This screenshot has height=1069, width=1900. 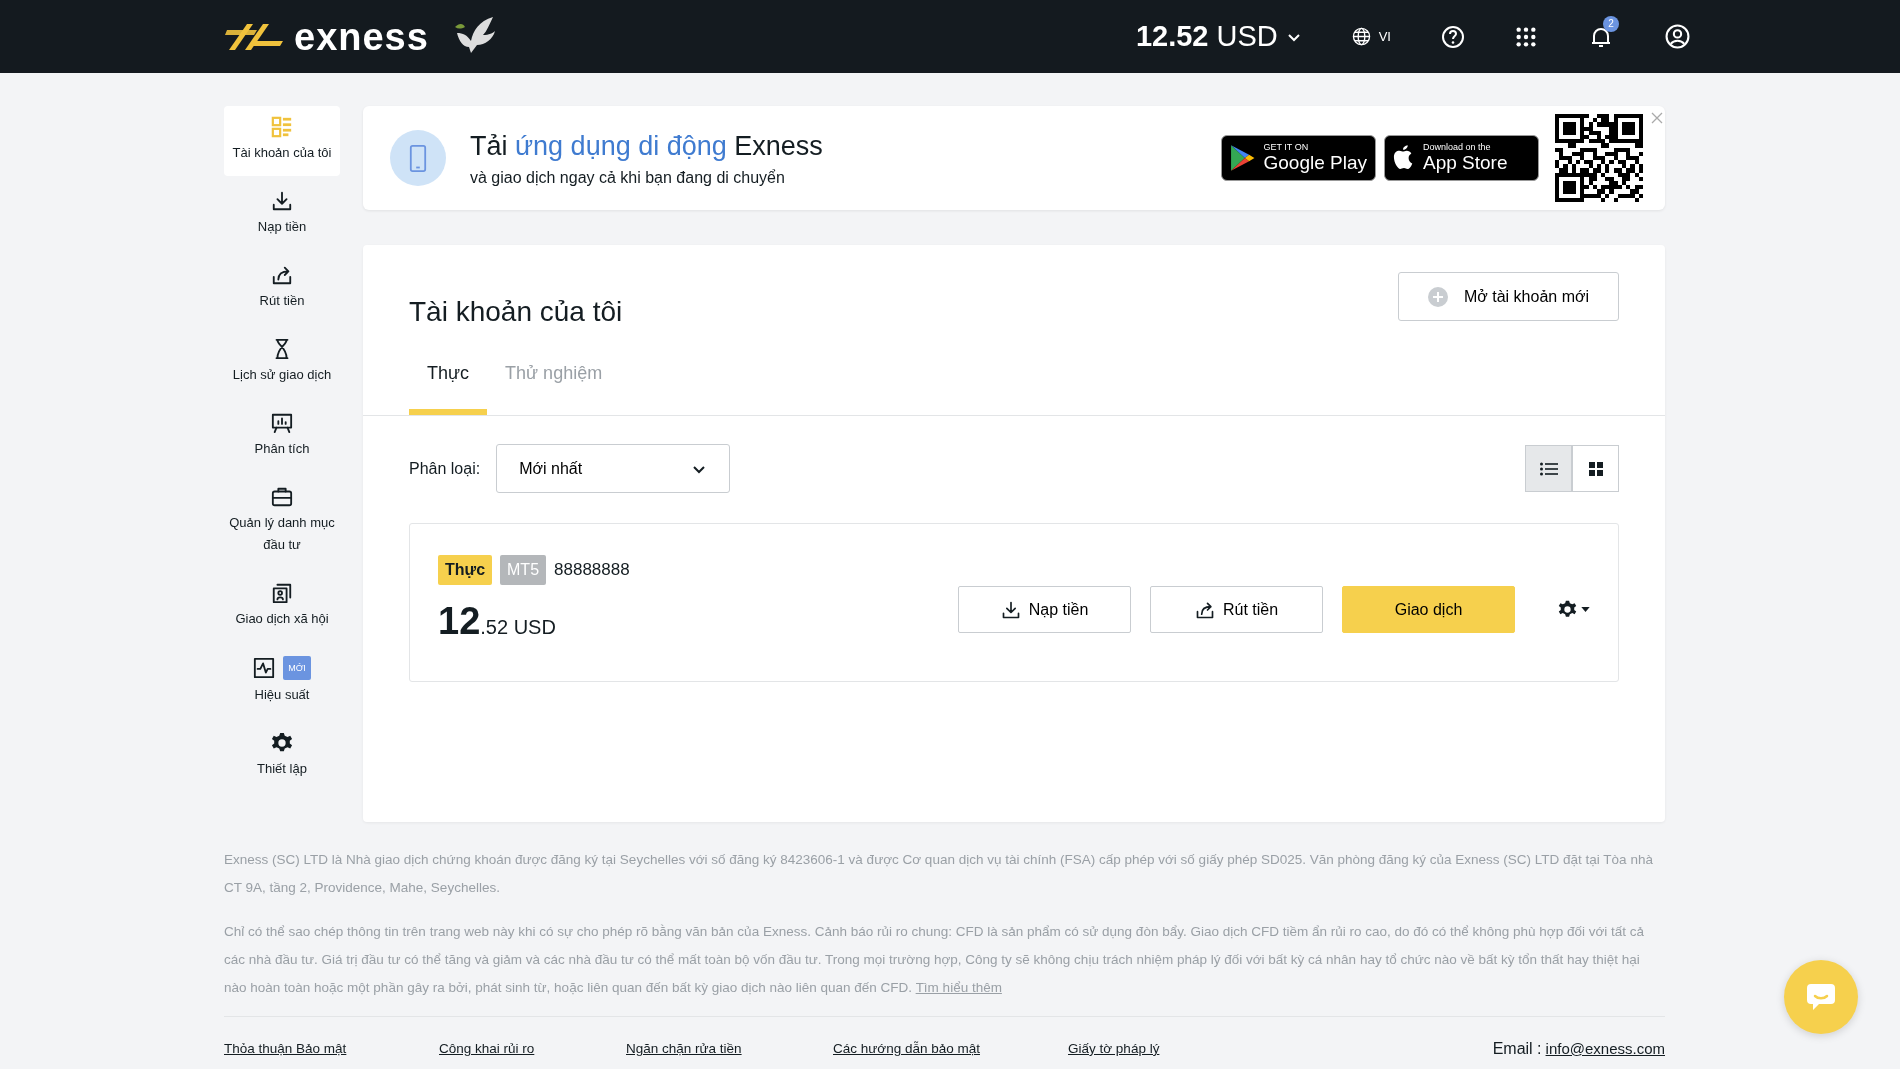 What do you see at coordinates (1605, 1049) in the screenshot?
I see `email-link: info@exness.com` at bounding box center [1605, 1049].